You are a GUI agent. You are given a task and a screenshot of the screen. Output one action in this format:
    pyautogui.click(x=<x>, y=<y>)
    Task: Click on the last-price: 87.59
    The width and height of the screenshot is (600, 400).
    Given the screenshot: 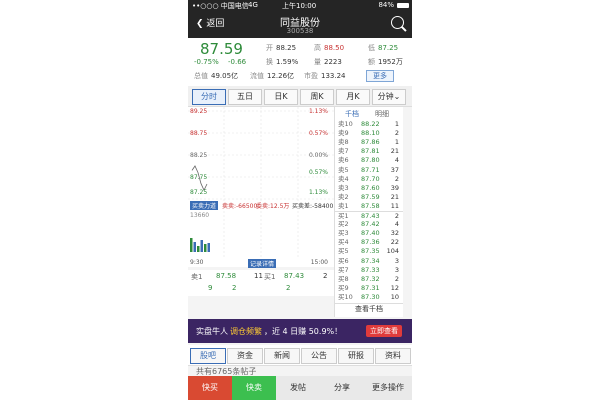 What is the action you would take?
    pyautogui.click(x=221, y=49)
    